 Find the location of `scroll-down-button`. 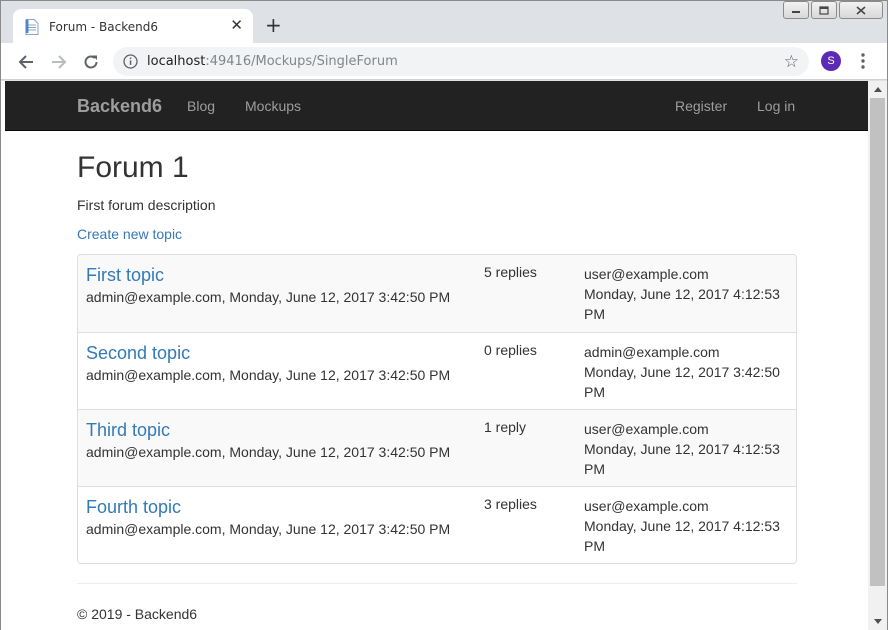

scroll-down-button is located at coordinates (877, 621).